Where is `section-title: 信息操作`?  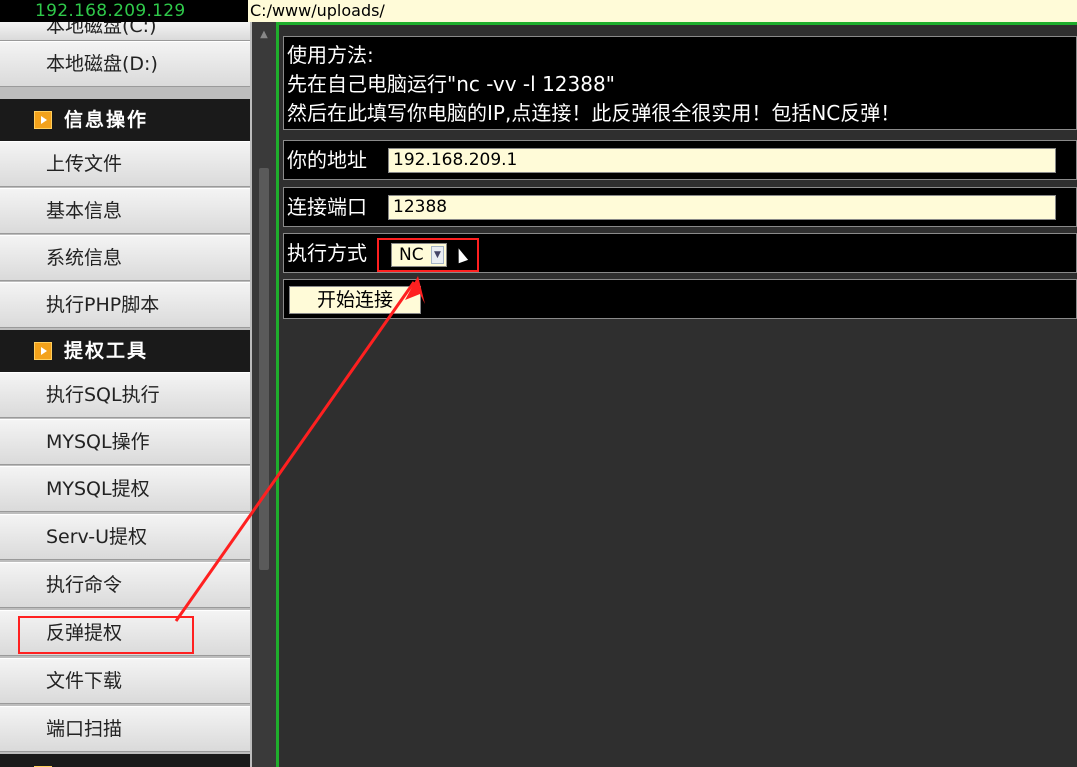 section-title: 信息操作 is located at coordinates (106, 120).